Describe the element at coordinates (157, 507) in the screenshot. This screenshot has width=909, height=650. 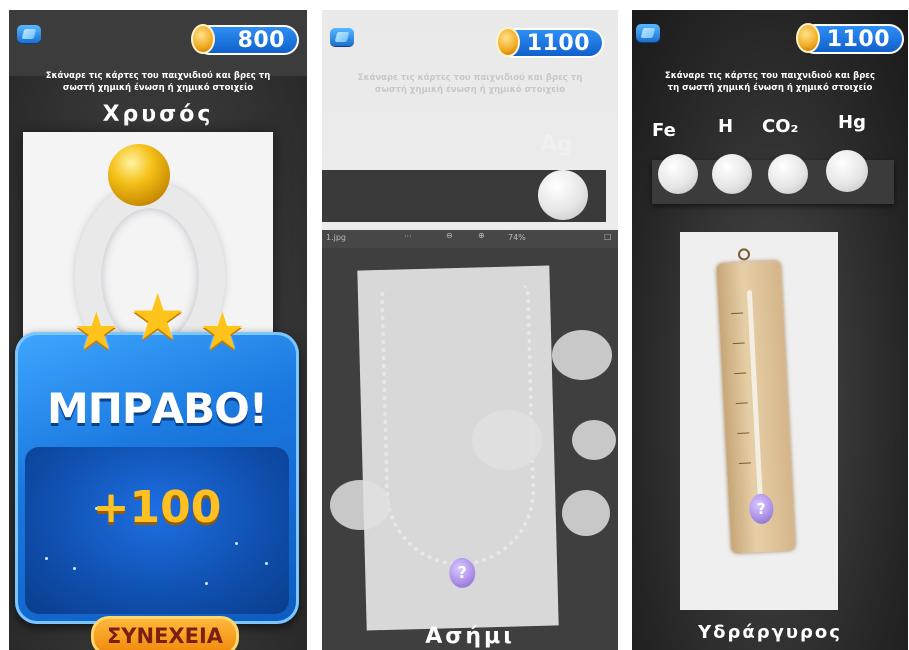
I see `reward-points: +100` at that location.